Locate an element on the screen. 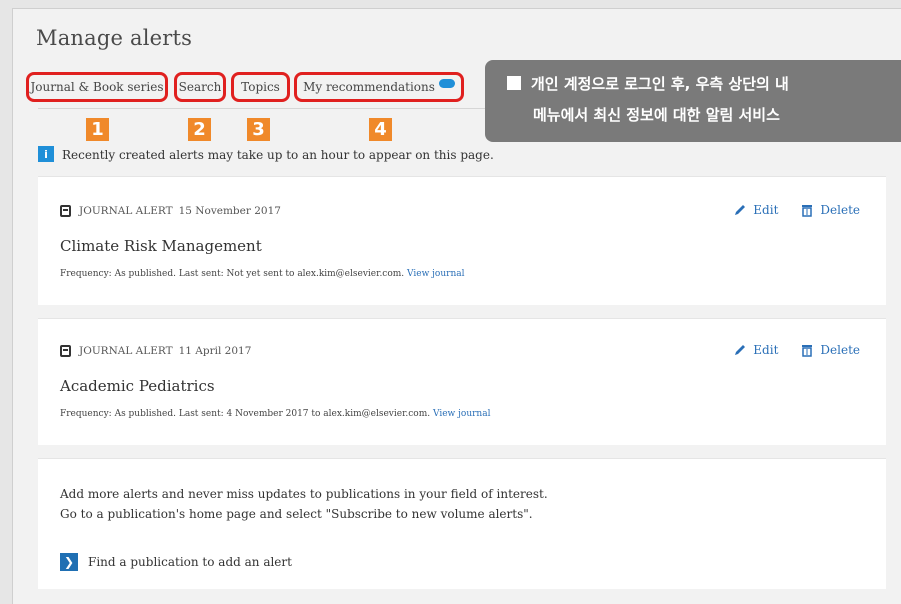 Image resolution: width=901 pixels, height=604 pixels. tab-topics: Topics is located at coordinates (260, 87).